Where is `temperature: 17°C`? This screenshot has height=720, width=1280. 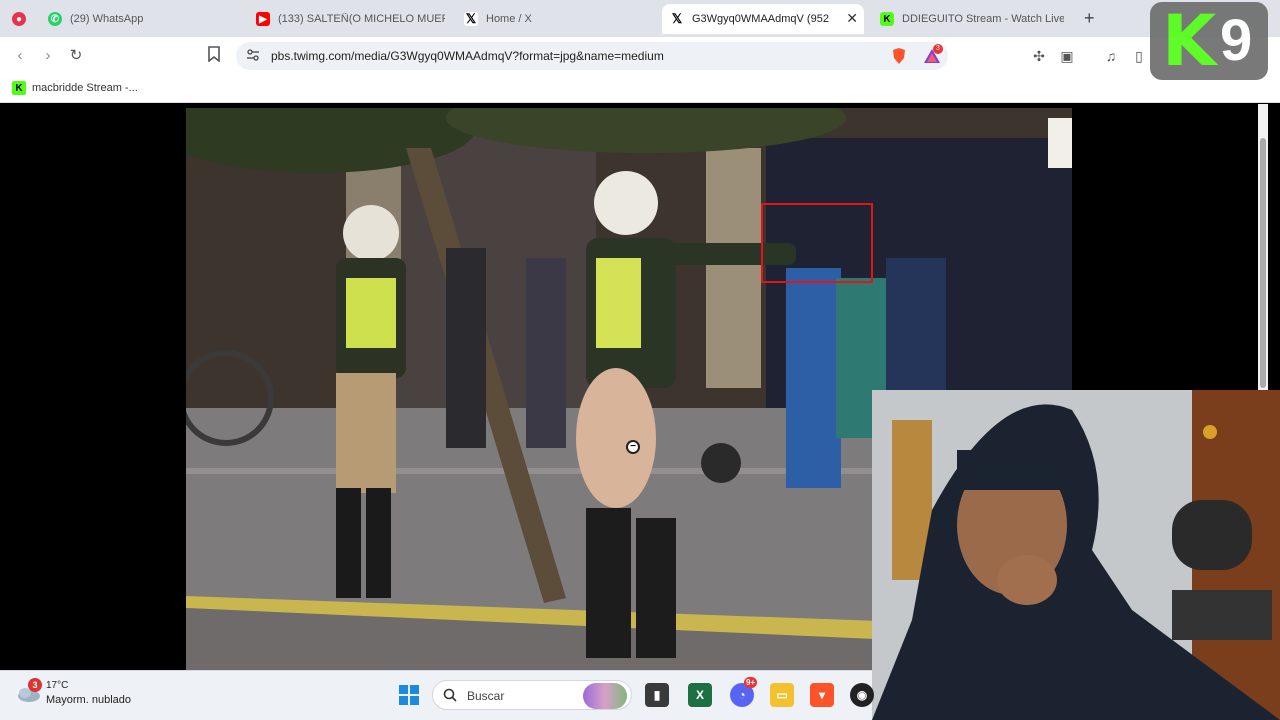 temperature: 17°C is located at coordinates (57, 685).